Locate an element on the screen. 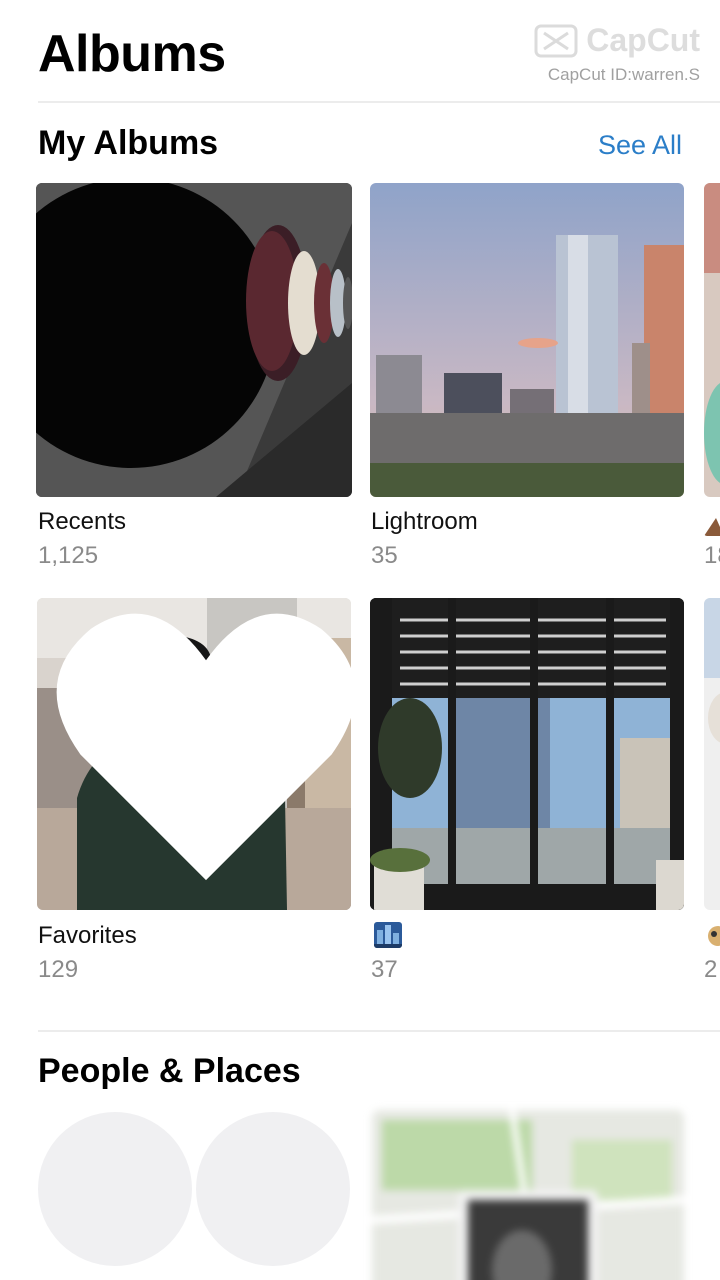 The width and height of the screenshot is (720, 1280). capcut-logo: CapCut is located at coordinates (617, 40).